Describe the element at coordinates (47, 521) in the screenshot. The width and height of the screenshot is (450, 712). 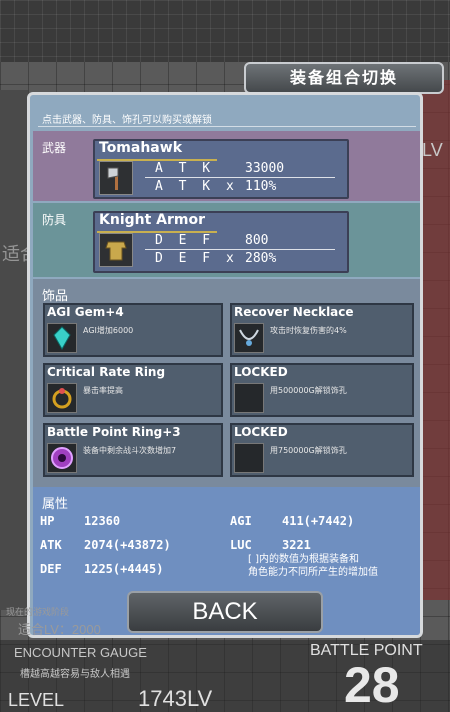
I see `hp-label: HP` at that location.